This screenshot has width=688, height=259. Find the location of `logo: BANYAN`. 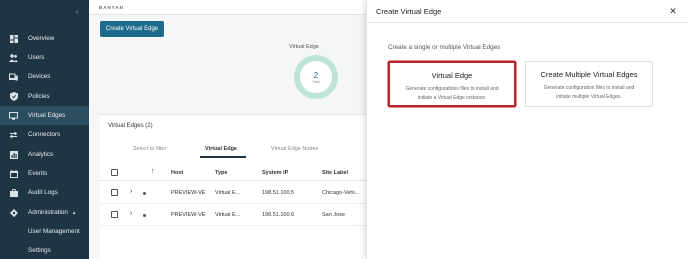

logo: BANYAN is located at coordinates (111, 7).